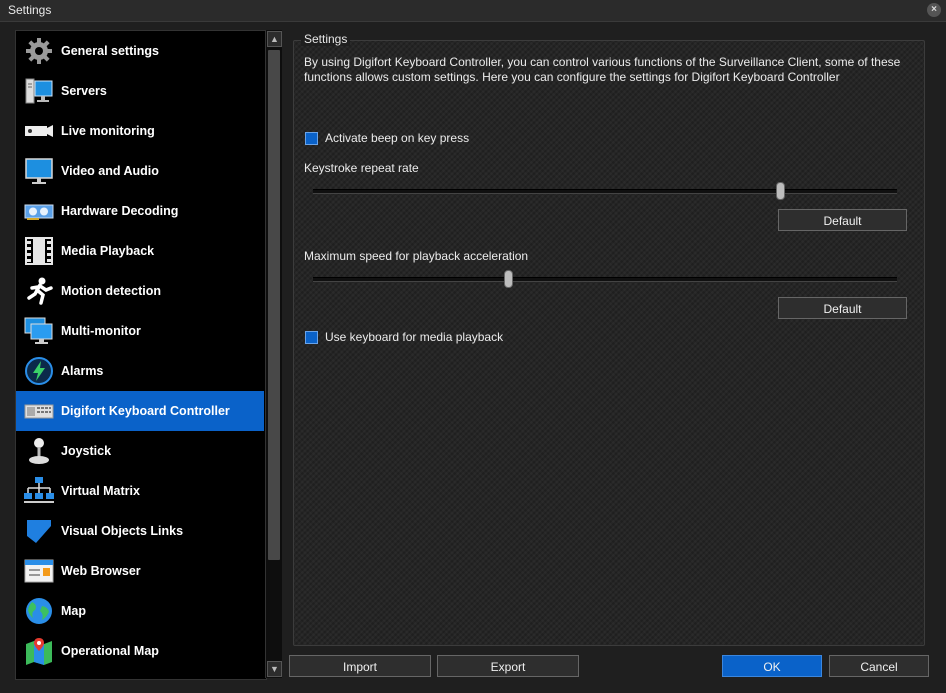 The width and height of the screenshot is (946, 693). What do you see at coordinates (108, 251) in the screenshot?
I see `sidebar-item-label: Media Playback` at bounding box center [108, 251].